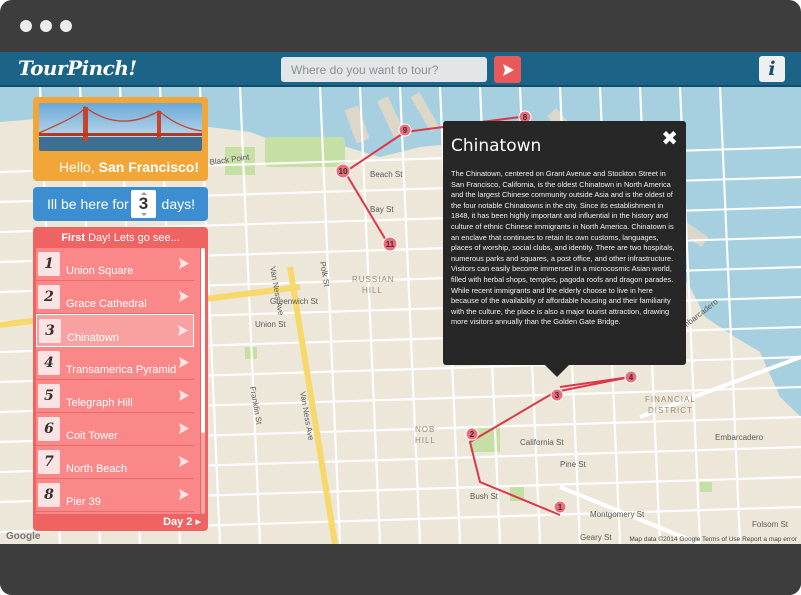 Image resolution: width=801 pixels, height=595 pixels. What do you see at coordinates (405, 130) in the screenshot?
I see `svg-text: 9` at bounding box center [405, 130].